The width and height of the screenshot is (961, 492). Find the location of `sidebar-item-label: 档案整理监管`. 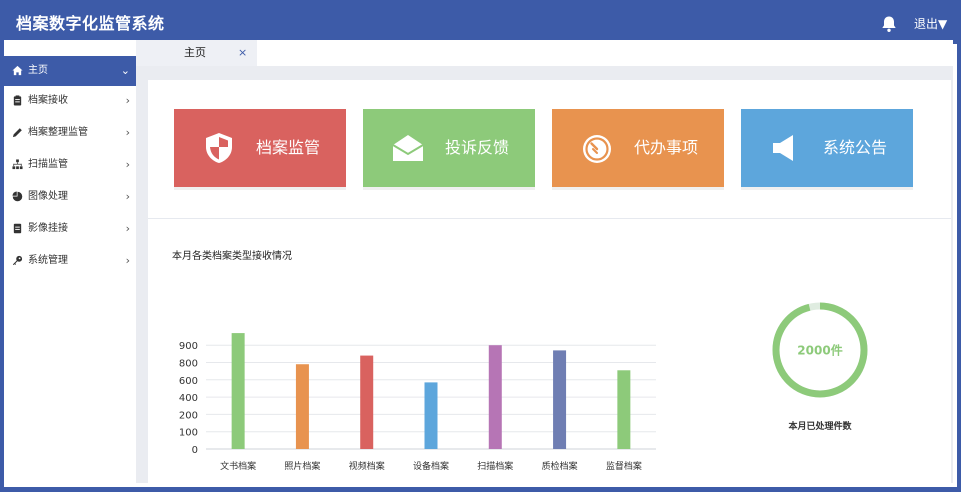

sidebar-item-label: 档案整理监管 is located at coordinates (58, 132).